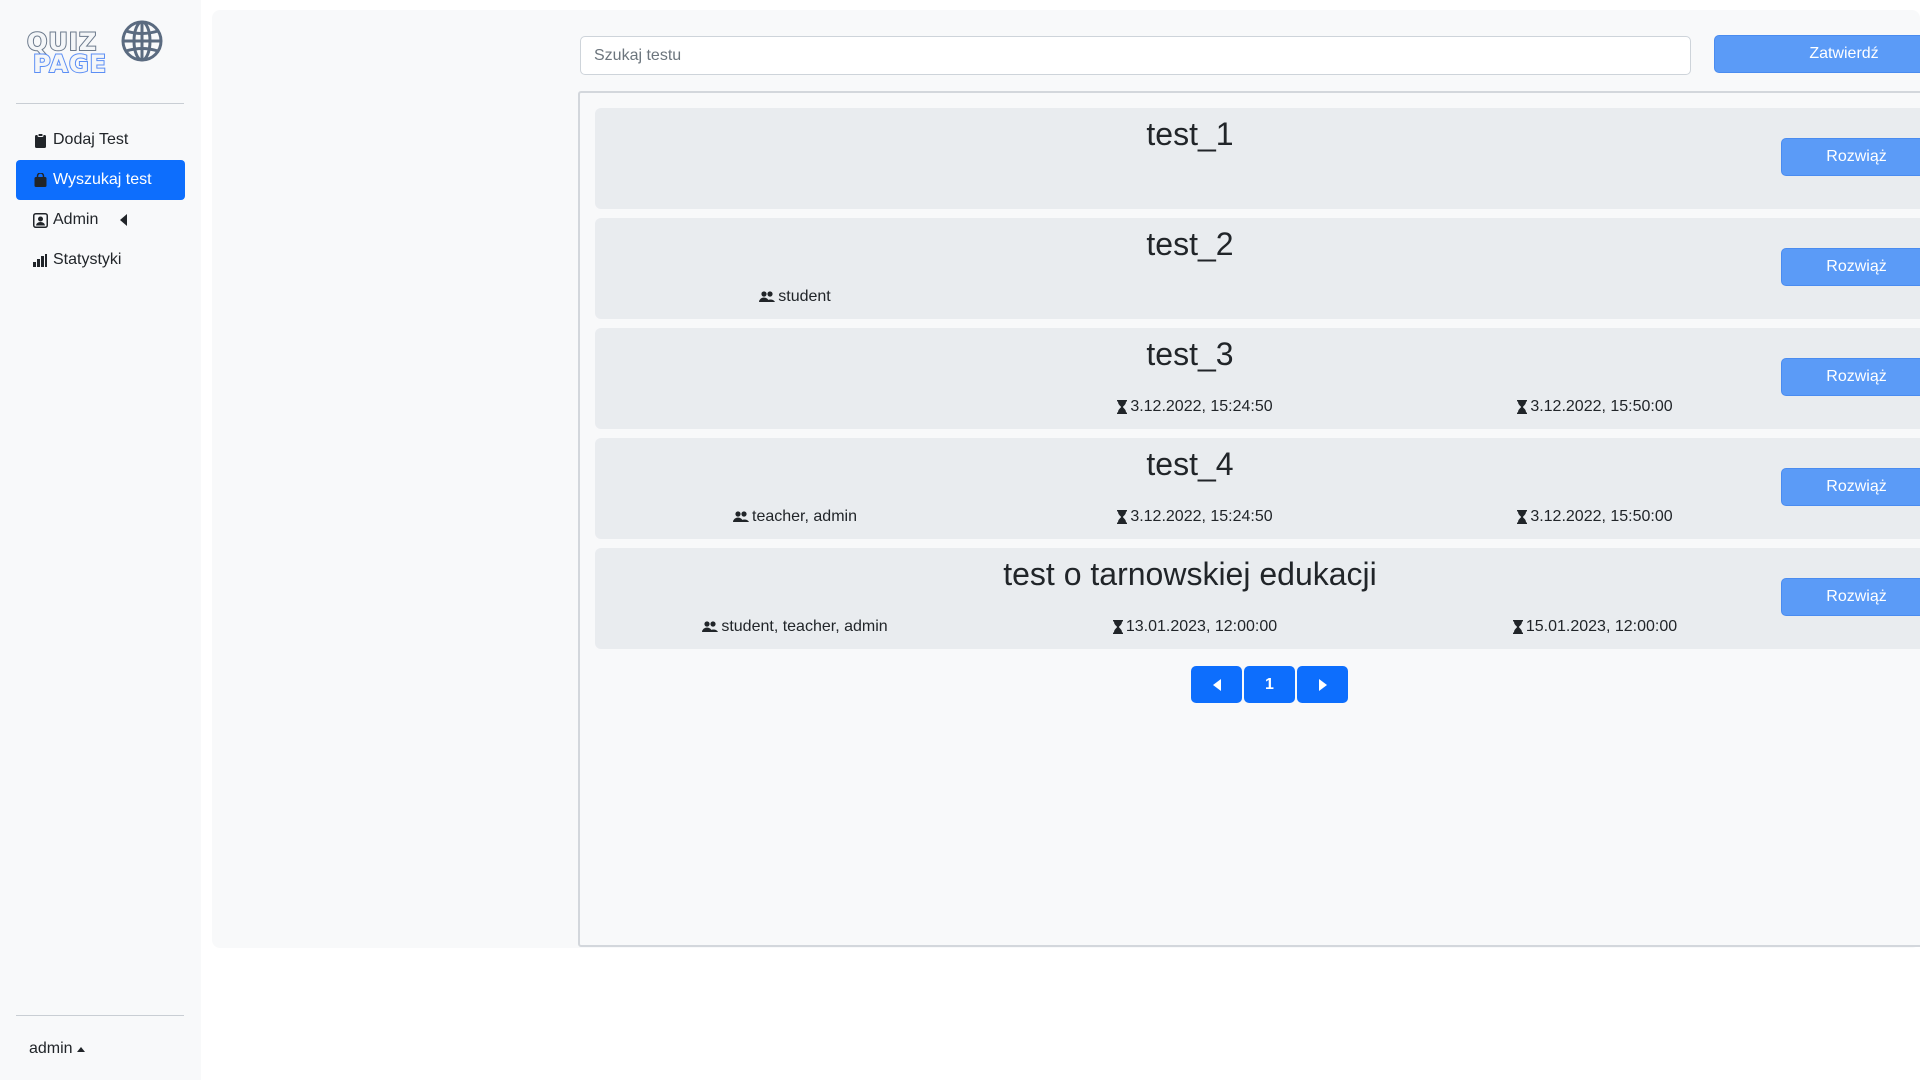 The height and width of the screenshot is (1080, 1920). I want to click on clipboard-icon, so click(40, 140).